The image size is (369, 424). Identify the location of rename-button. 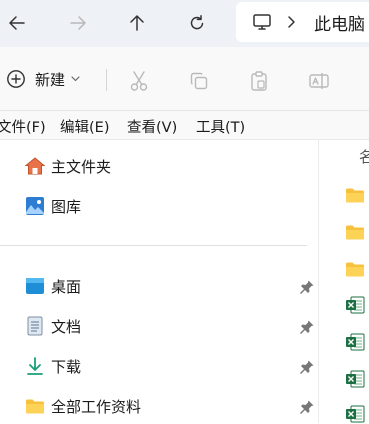
(319, 81).